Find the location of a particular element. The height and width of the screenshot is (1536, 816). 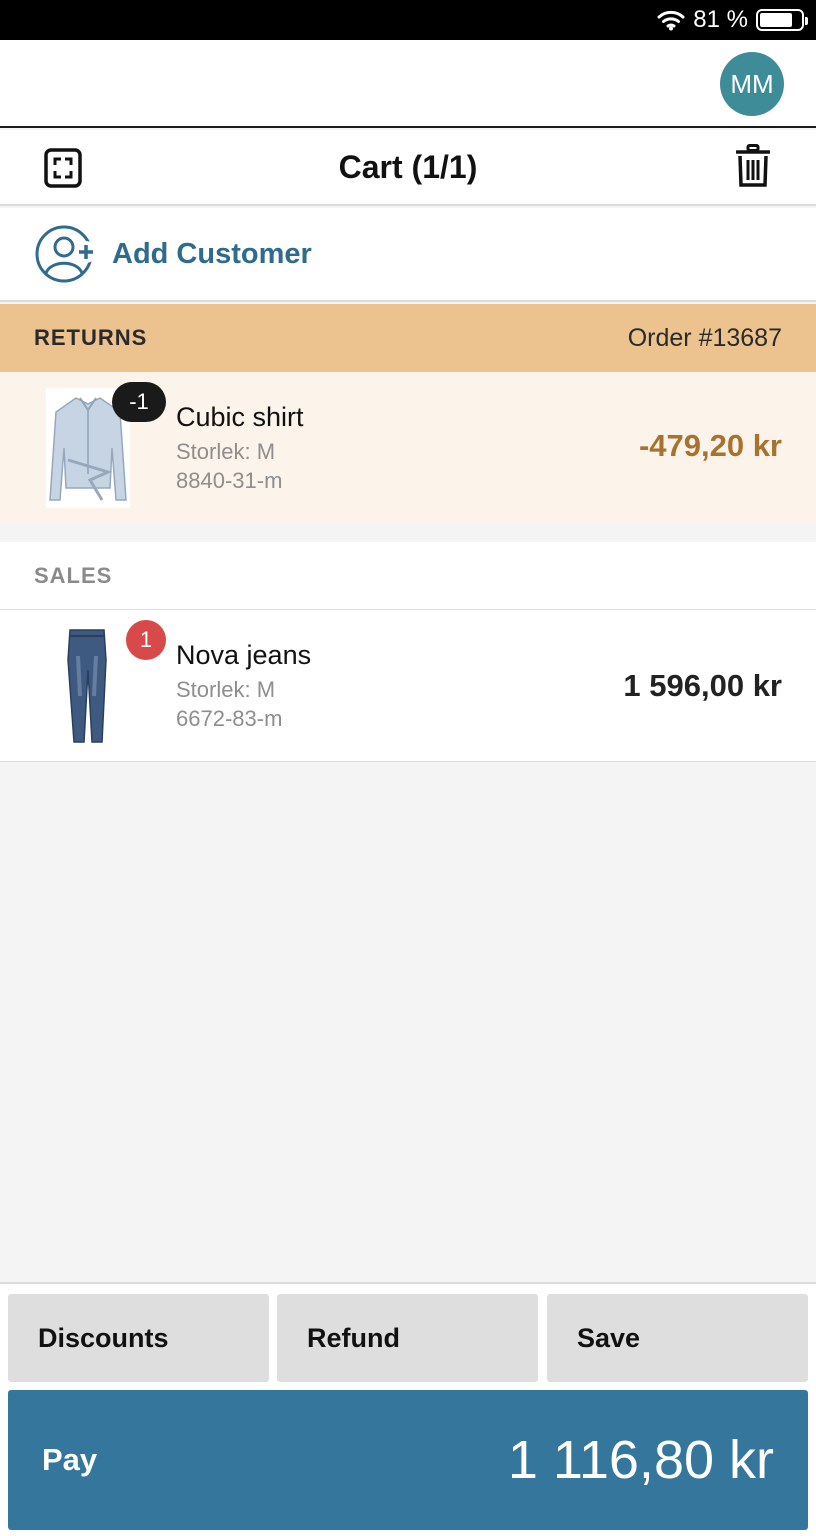

battery-icon is located at coordinates (782, 20).